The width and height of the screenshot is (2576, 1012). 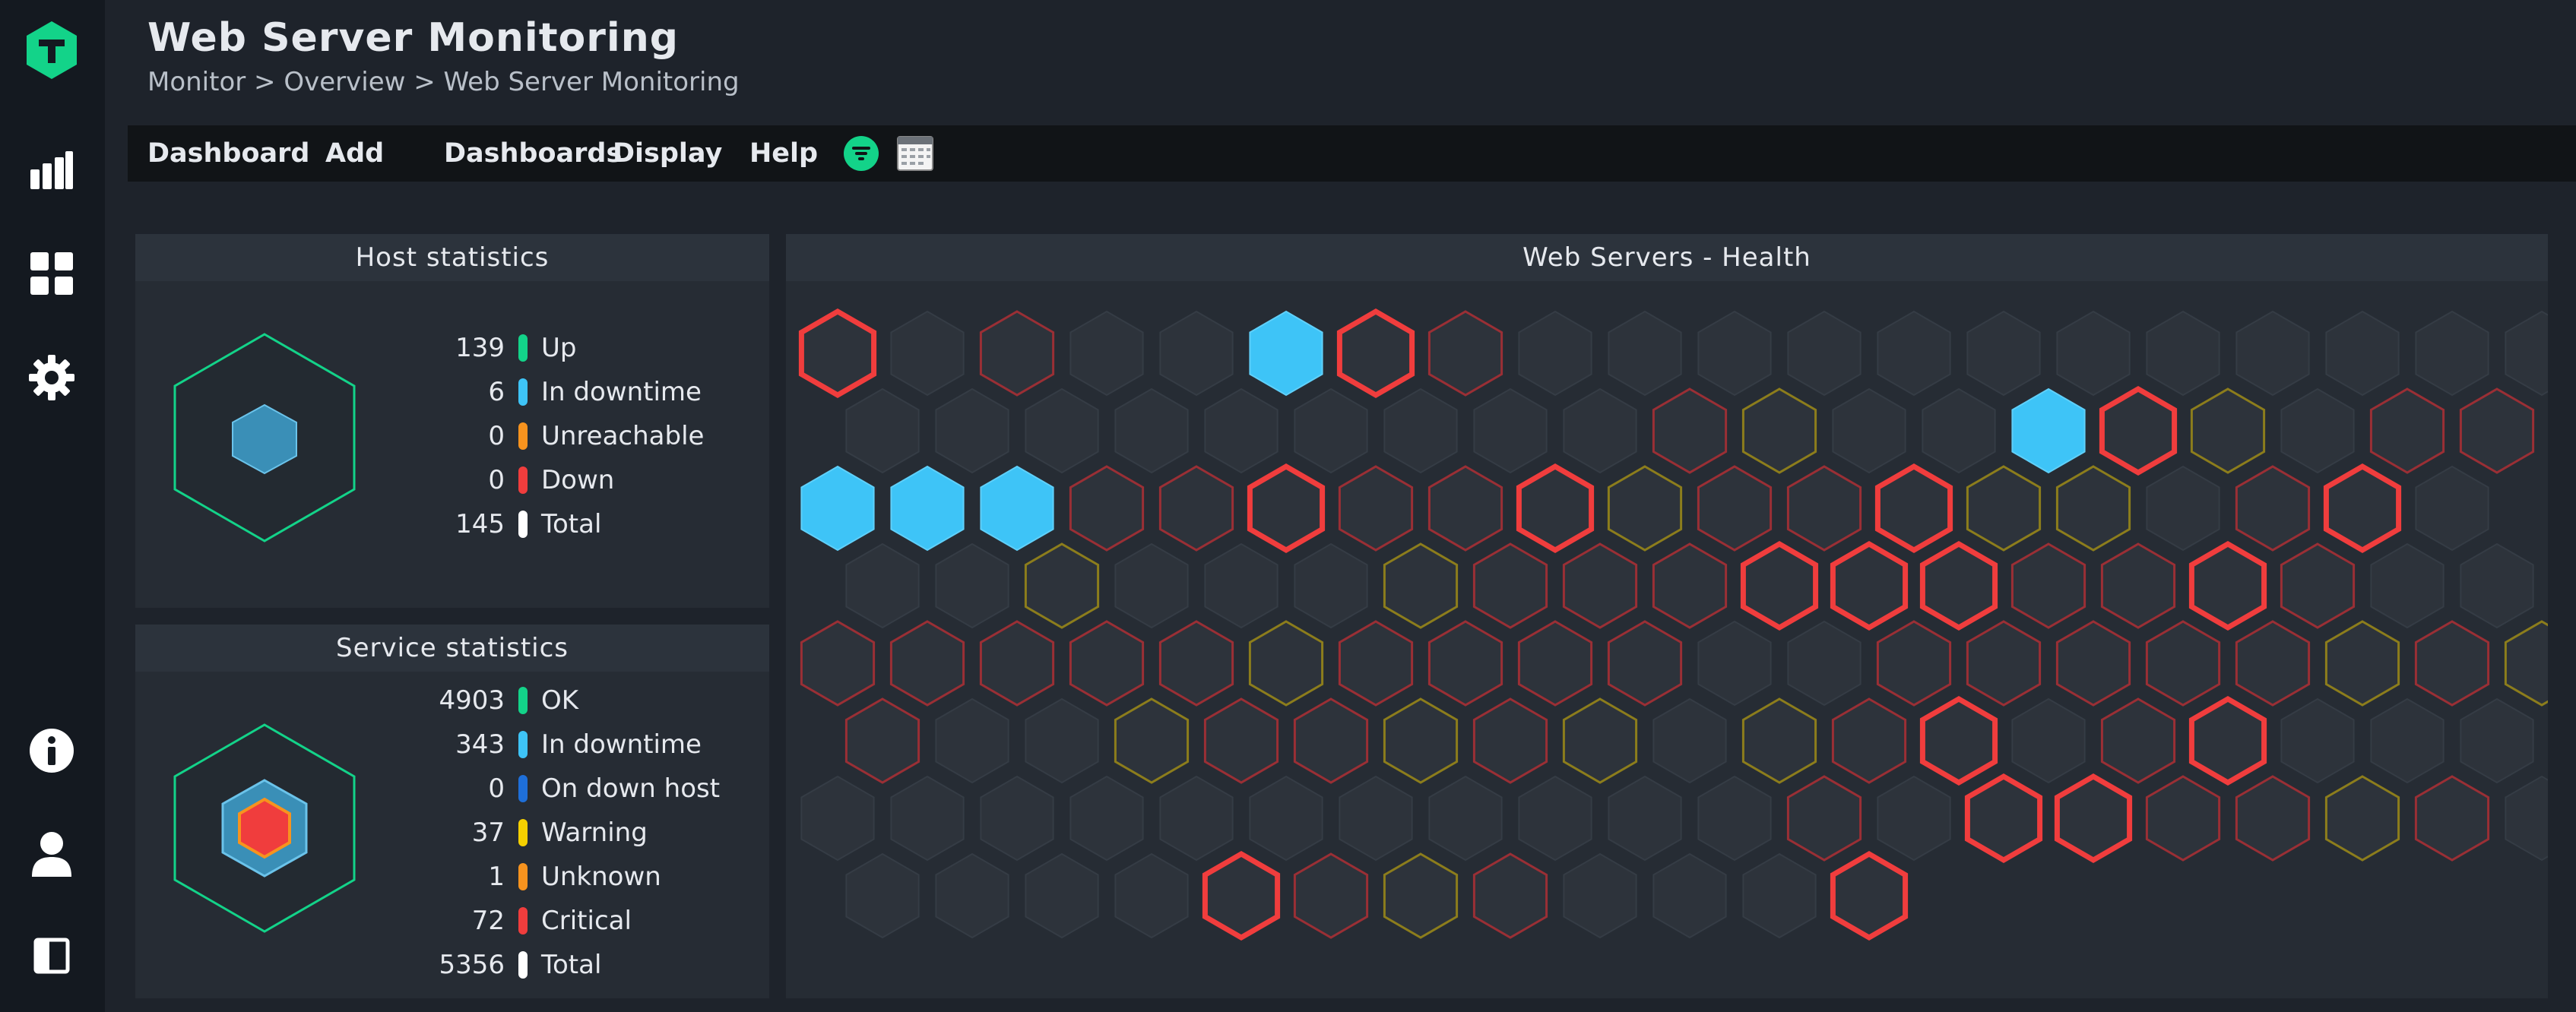 I want to click on stat-row: 0 Unreachable, so click(x=452, y=436).